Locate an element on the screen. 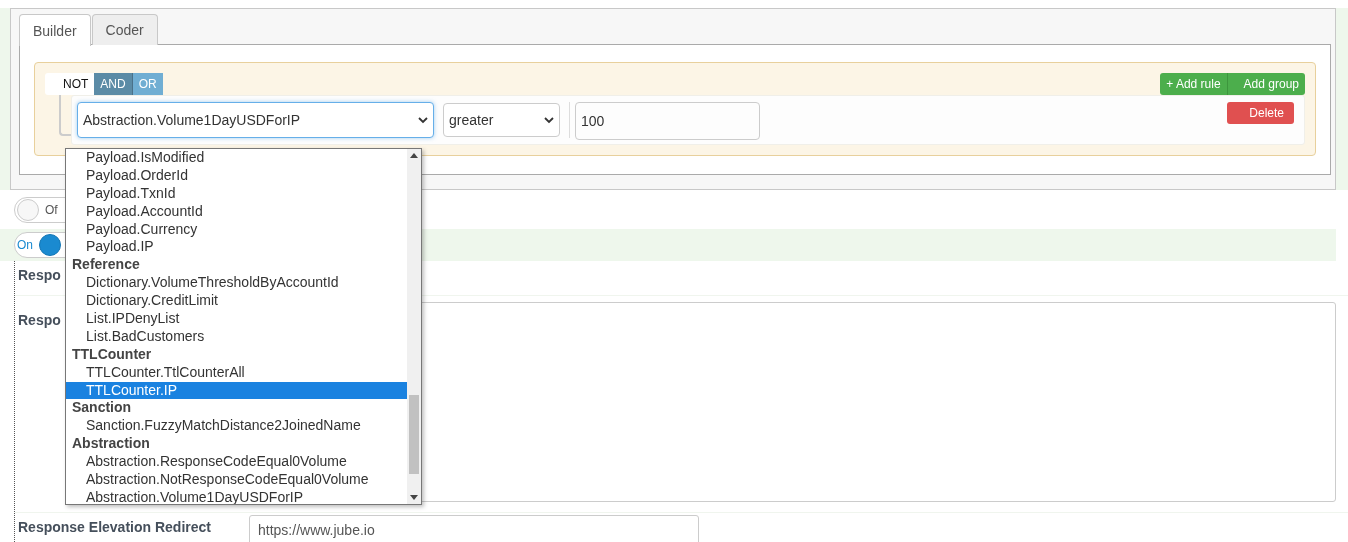 Image resolution: width=1348 pixels, height=542 pixels. value-field: 100 is located at coordinates (667, 121).